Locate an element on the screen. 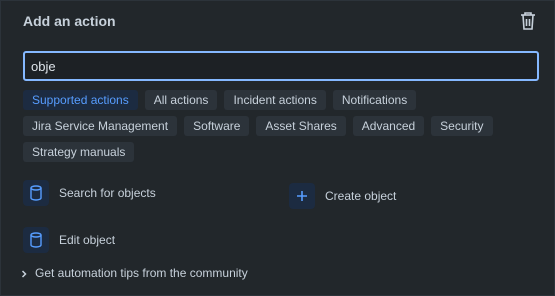 The image size is (555, 296). filter-chip-security: Security is located at coordinates (462, 126).